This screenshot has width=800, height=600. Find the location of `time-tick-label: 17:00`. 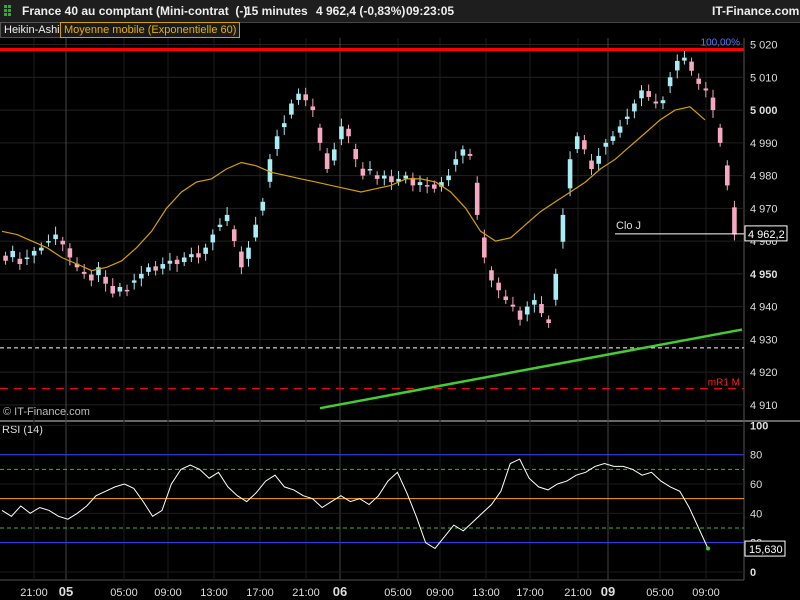

time-tick-label: 17:00 is located at coordinates (260, 593).